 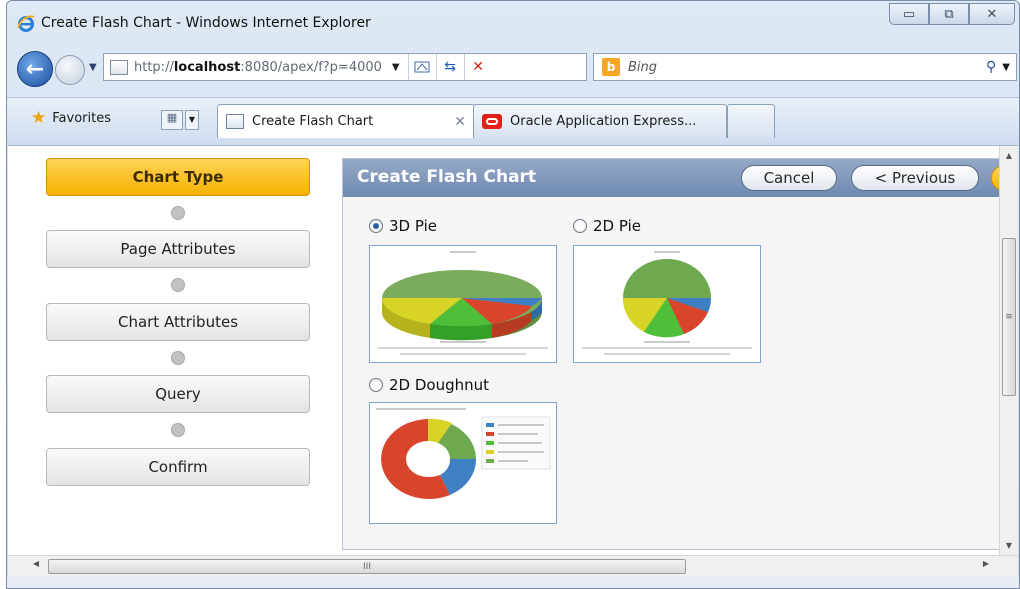 What do you see at coordinates (463, 453) in the screenshot?
I see `2d-doughnut-chart-image` at bounding box center [463, 453].